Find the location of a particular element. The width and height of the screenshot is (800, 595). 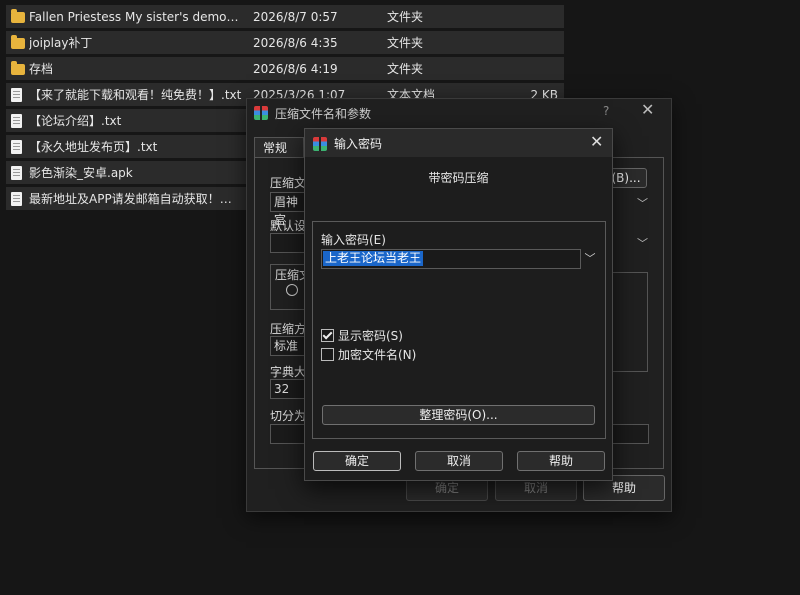

method-label: 压缩方 is located at coordinates (288, 329).